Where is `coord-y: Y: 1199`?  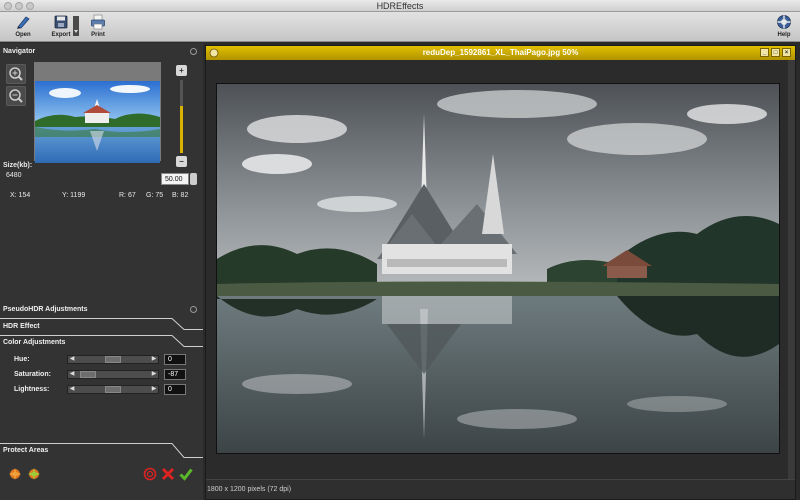 coord-y: Y: 1199 is located at coordinates (74, 195).